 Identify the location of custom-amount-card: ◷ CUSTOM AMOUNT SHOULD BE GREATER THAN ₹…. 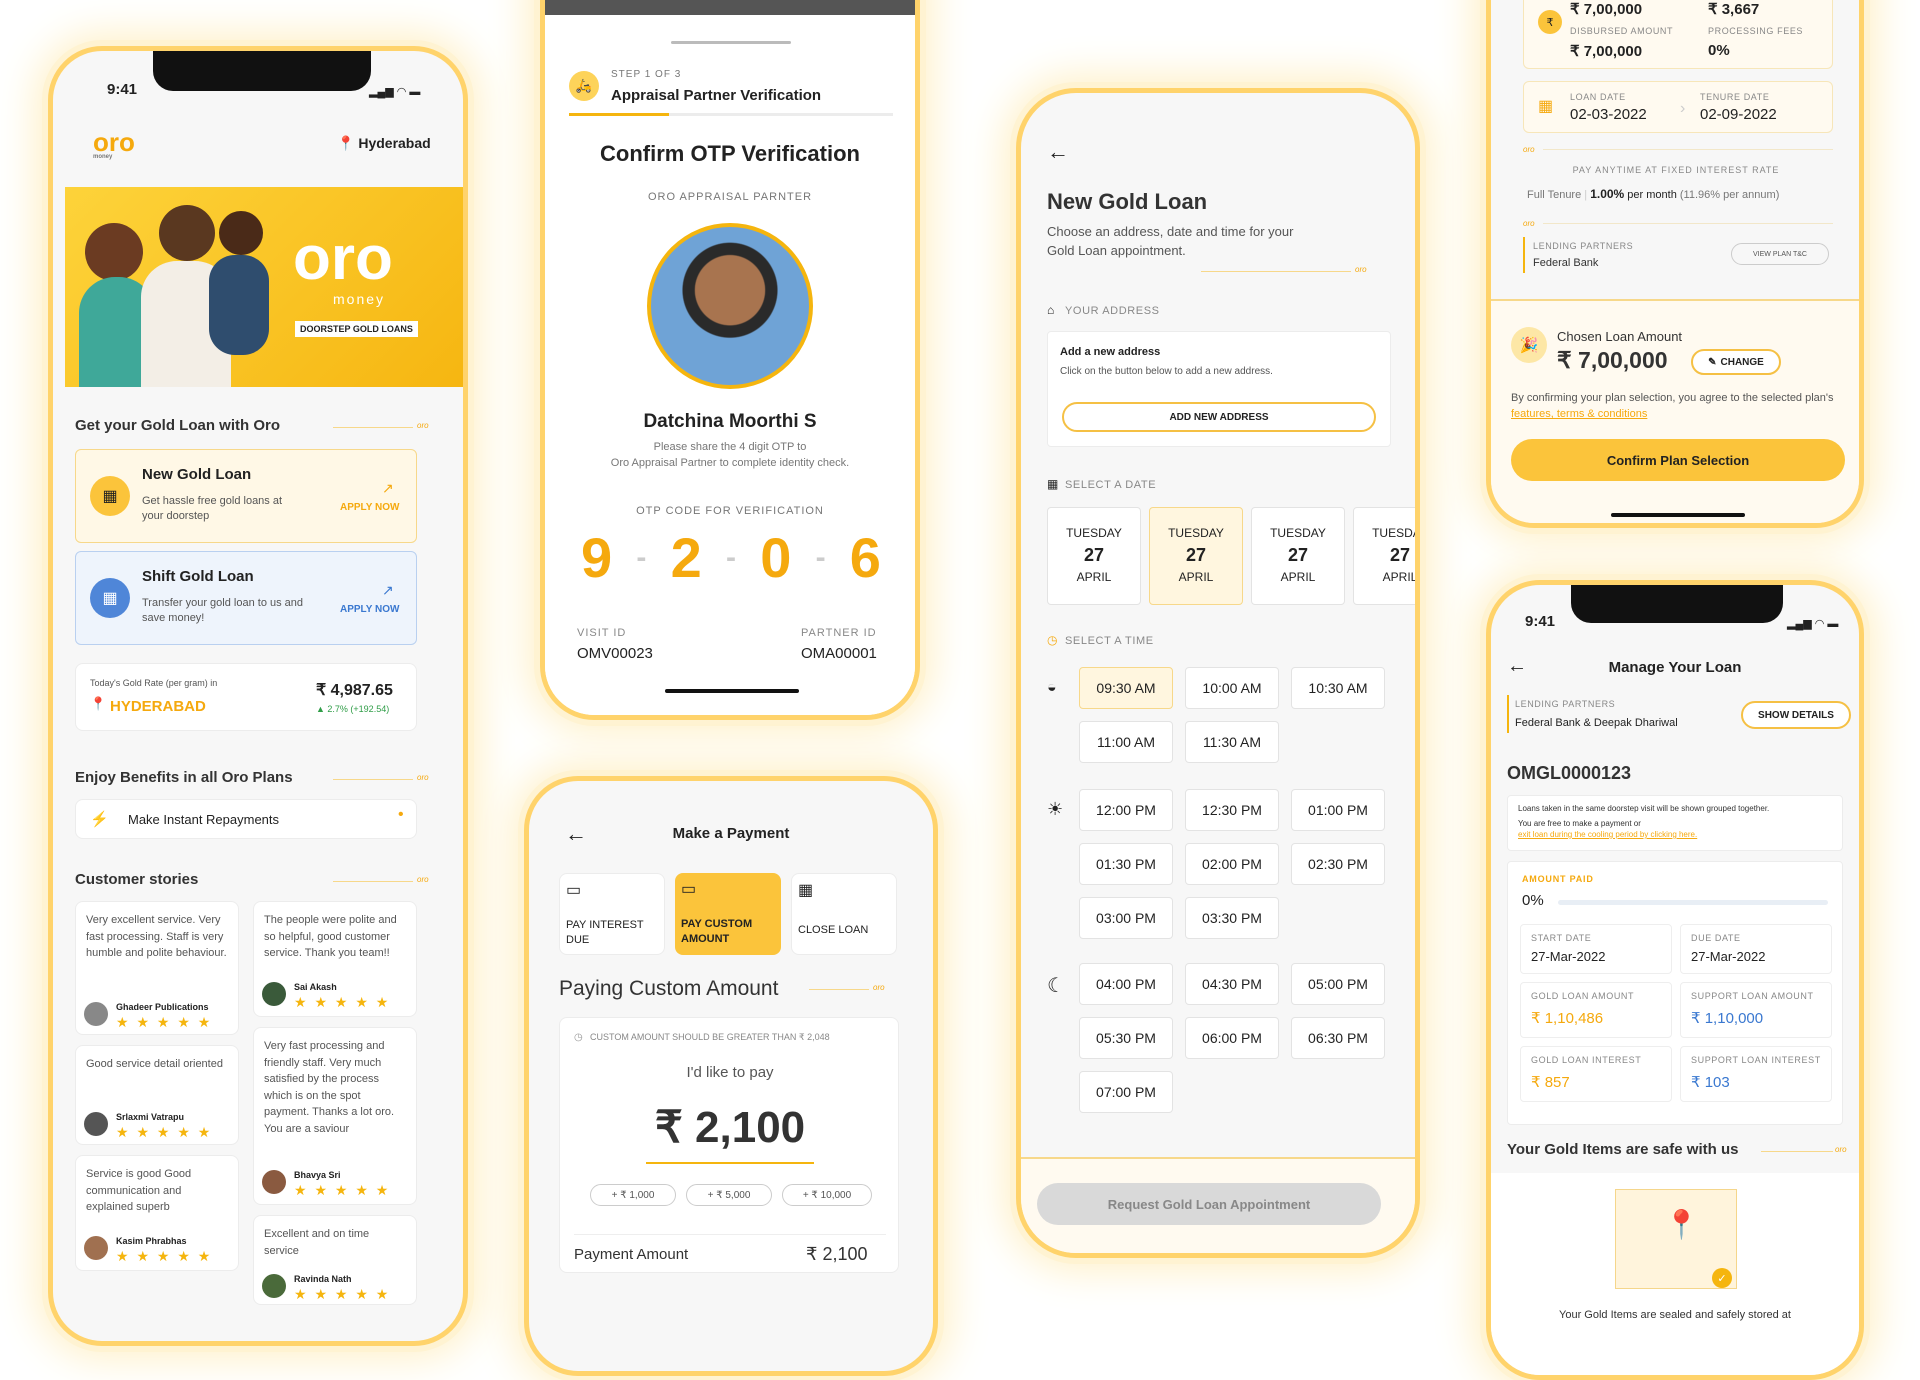
(729, 1145).